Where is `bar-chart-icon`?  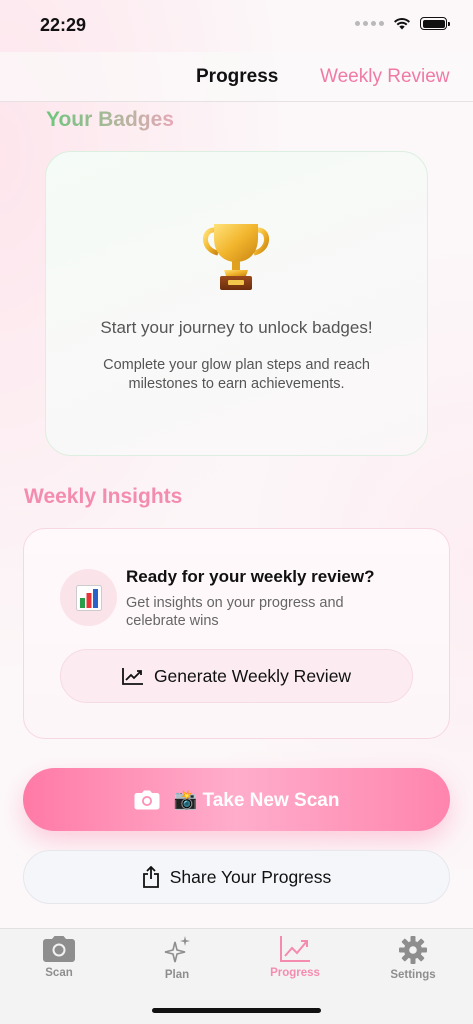
bar-chart-icon is located at coordinates (88, 597).